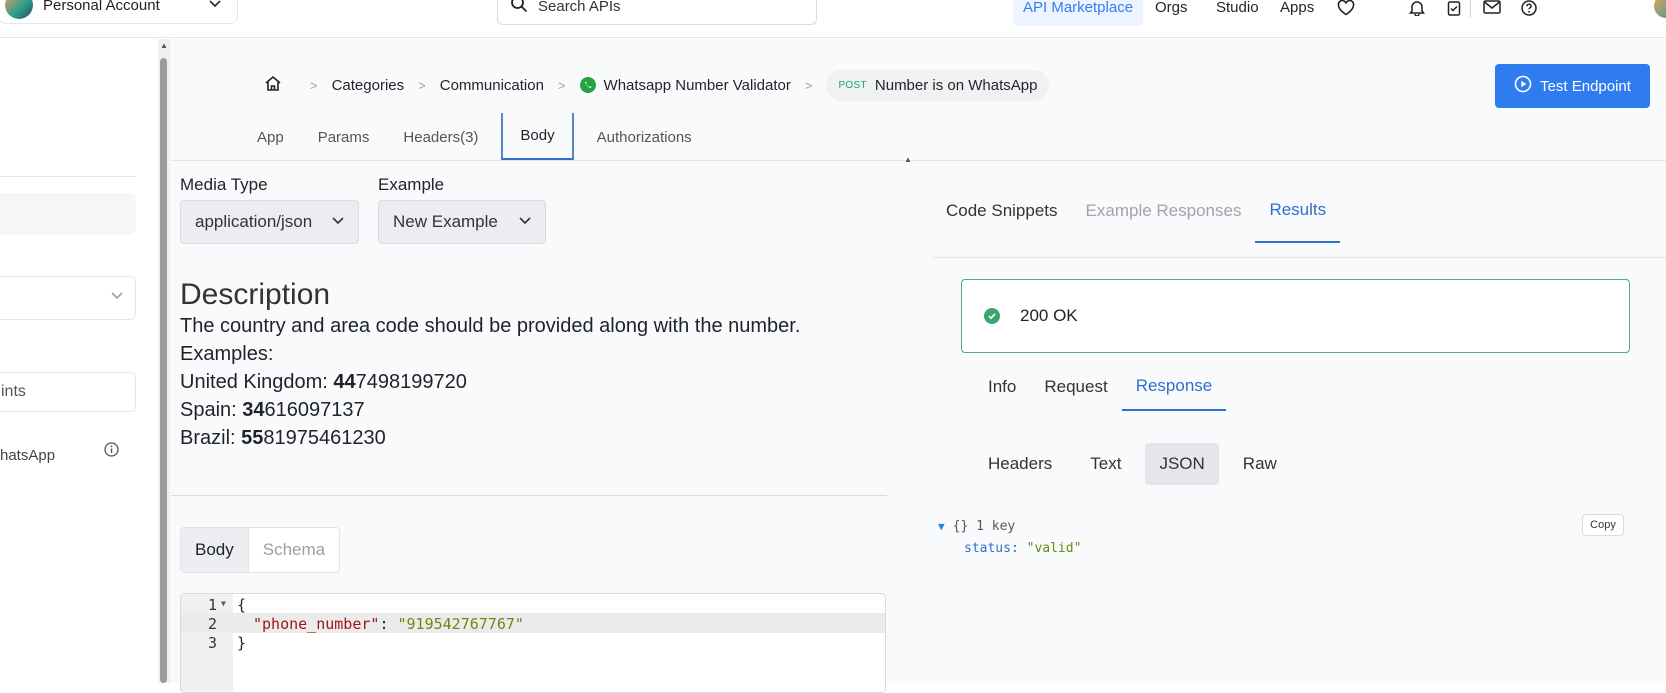 The width and height of the screenshot is (1666, 693). I want to click on line-number: 2, so click(212, 624).